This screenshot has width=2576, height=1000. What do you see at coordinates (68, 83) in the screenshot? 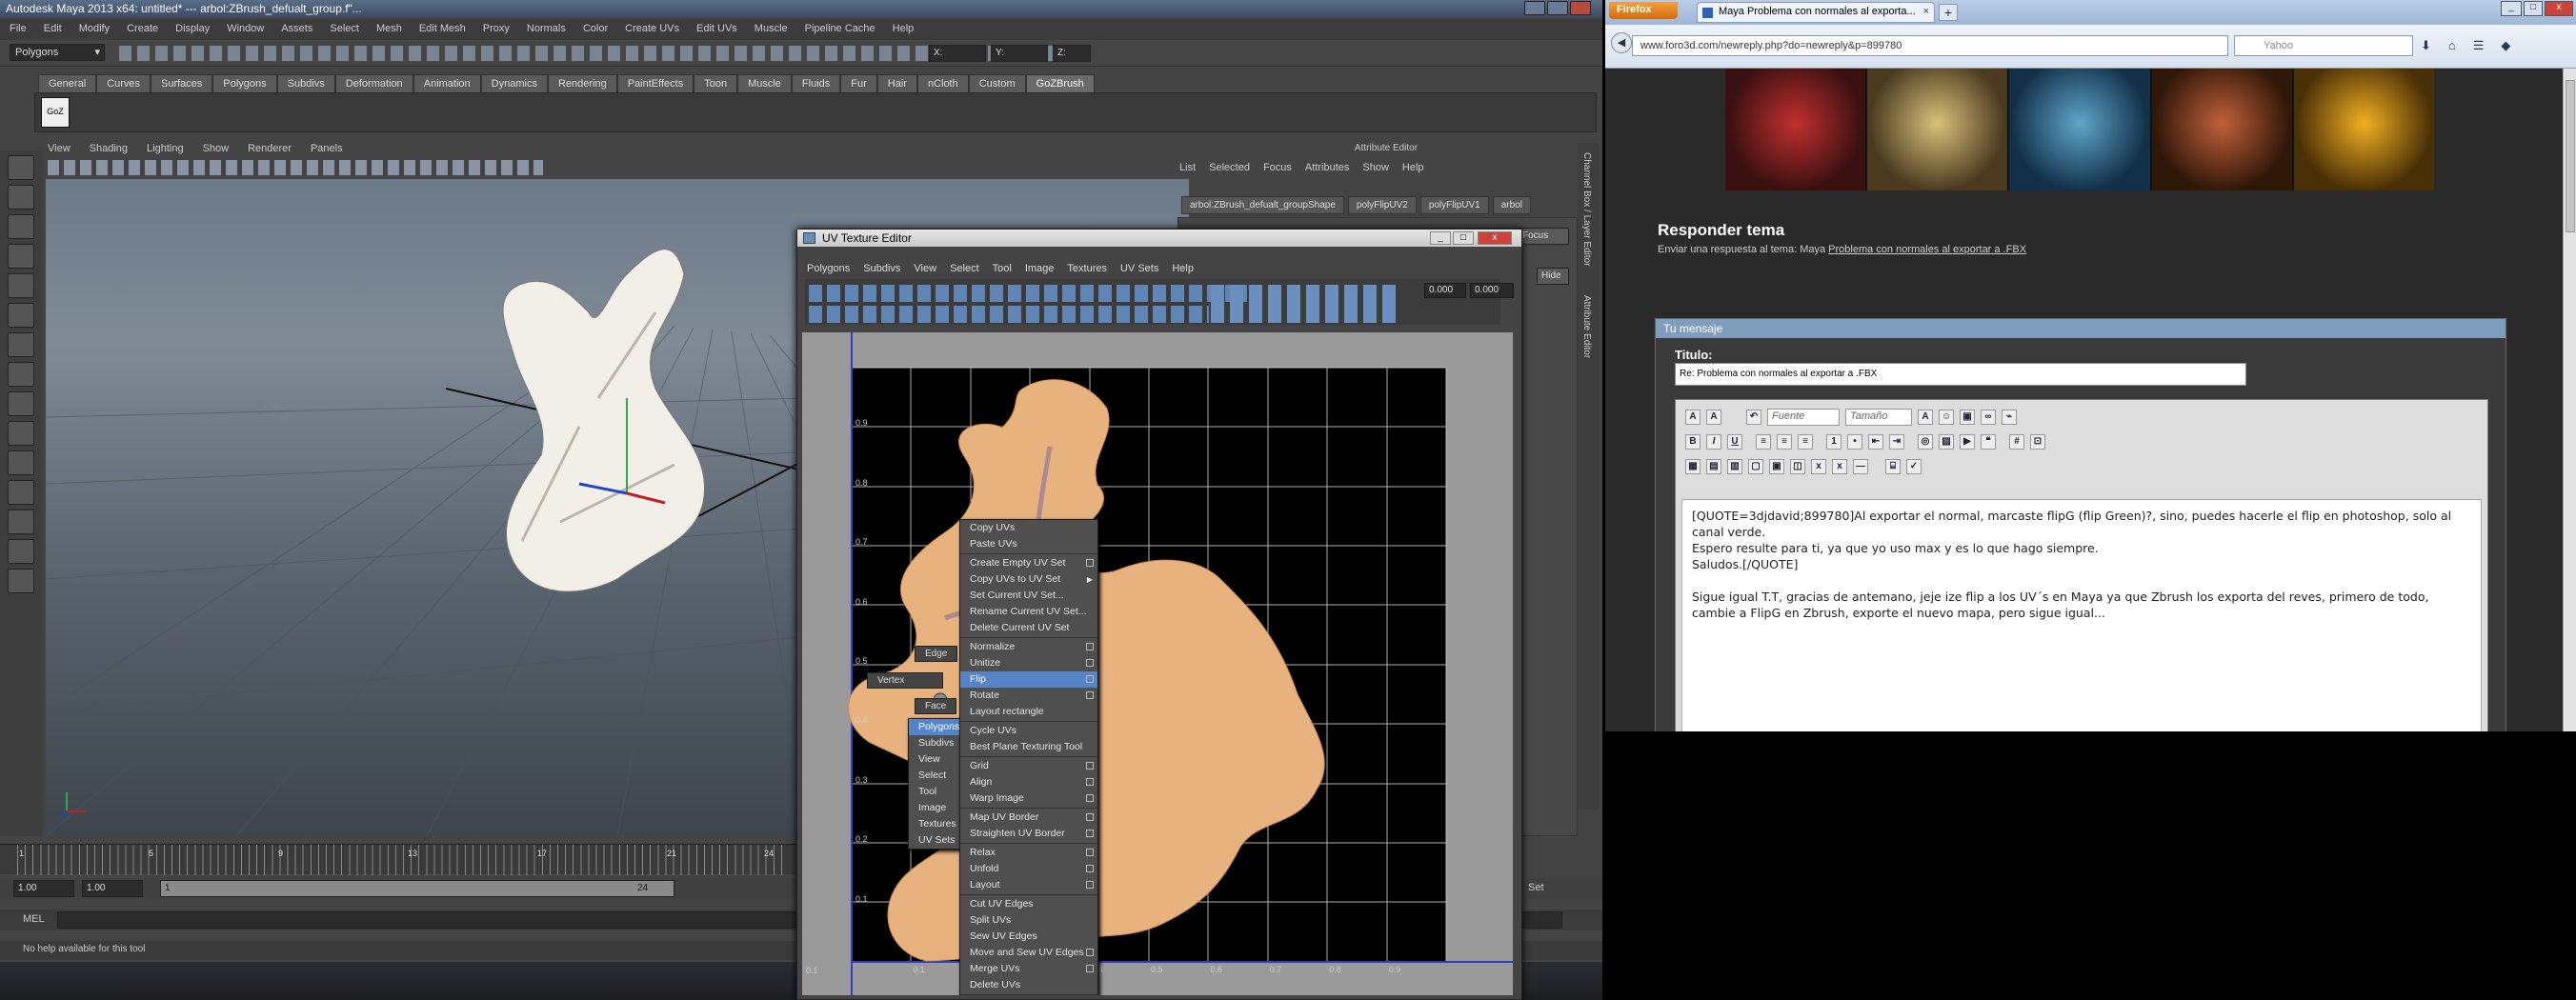
I see `shelf-tab-general: General` at bounding box center [68, 83].